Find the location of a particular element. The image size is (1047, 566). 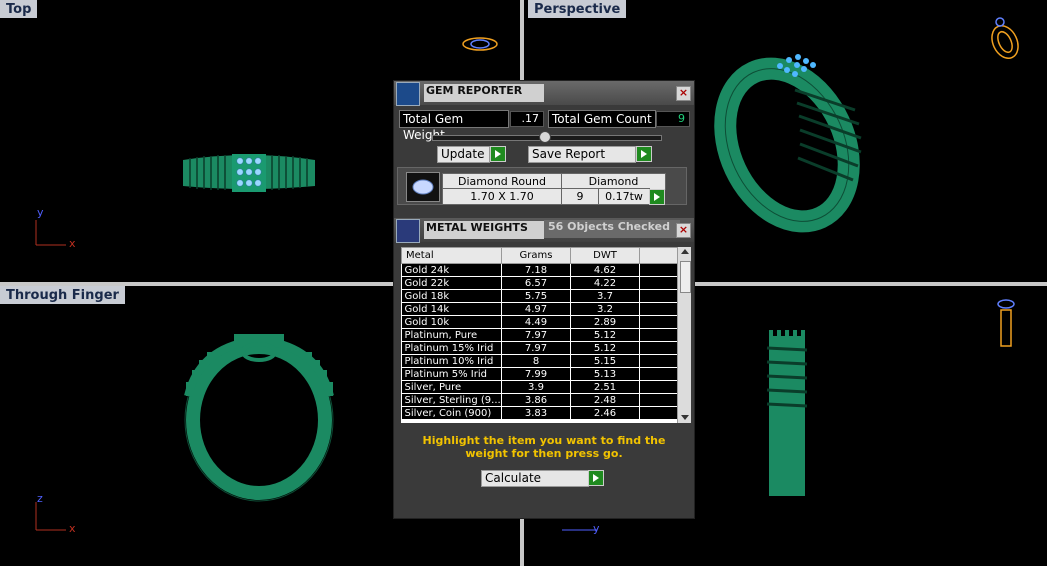

table-row: Gold 24k 7.18 4.62 is located at coordinates (544, 270).